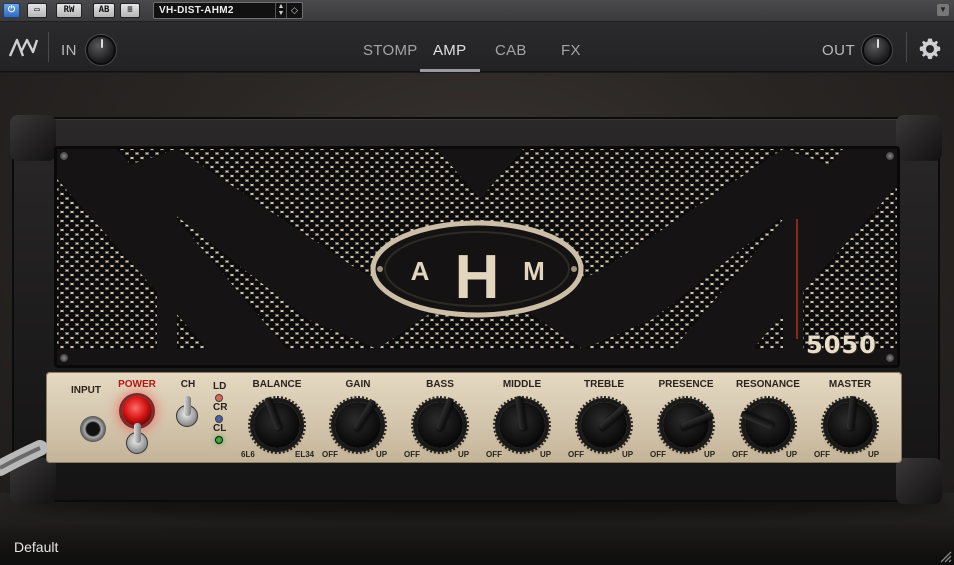 This screenshot has width=954, height=565. I want to click on knob-label: MIDDLE, so click(522, 384).